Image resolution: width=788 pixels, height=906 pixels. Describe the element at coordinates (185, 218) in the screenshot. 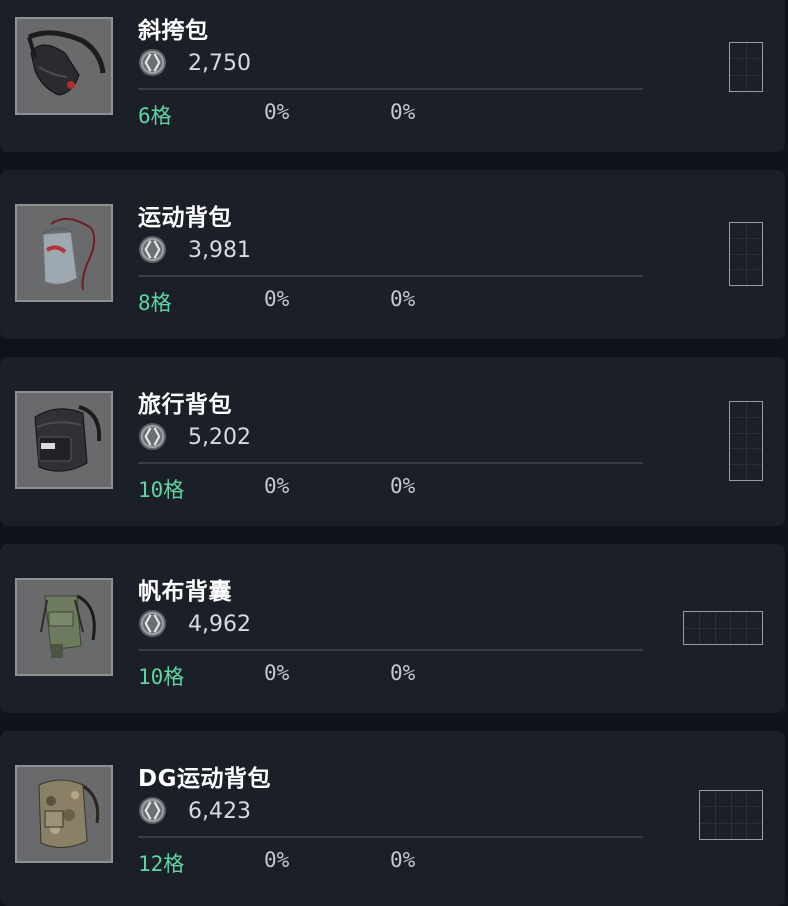

I see `item-name: 运动背包` at that location.